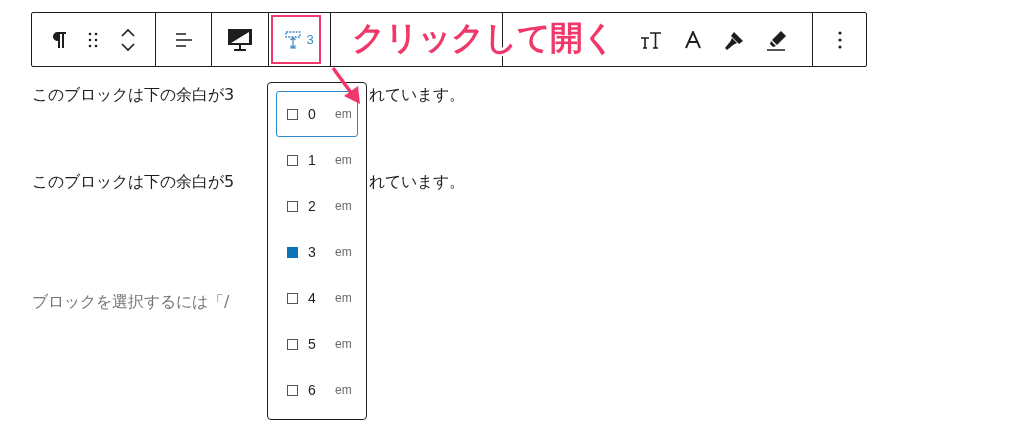  I want to click on spacing-button: 3, so click(299, 39).